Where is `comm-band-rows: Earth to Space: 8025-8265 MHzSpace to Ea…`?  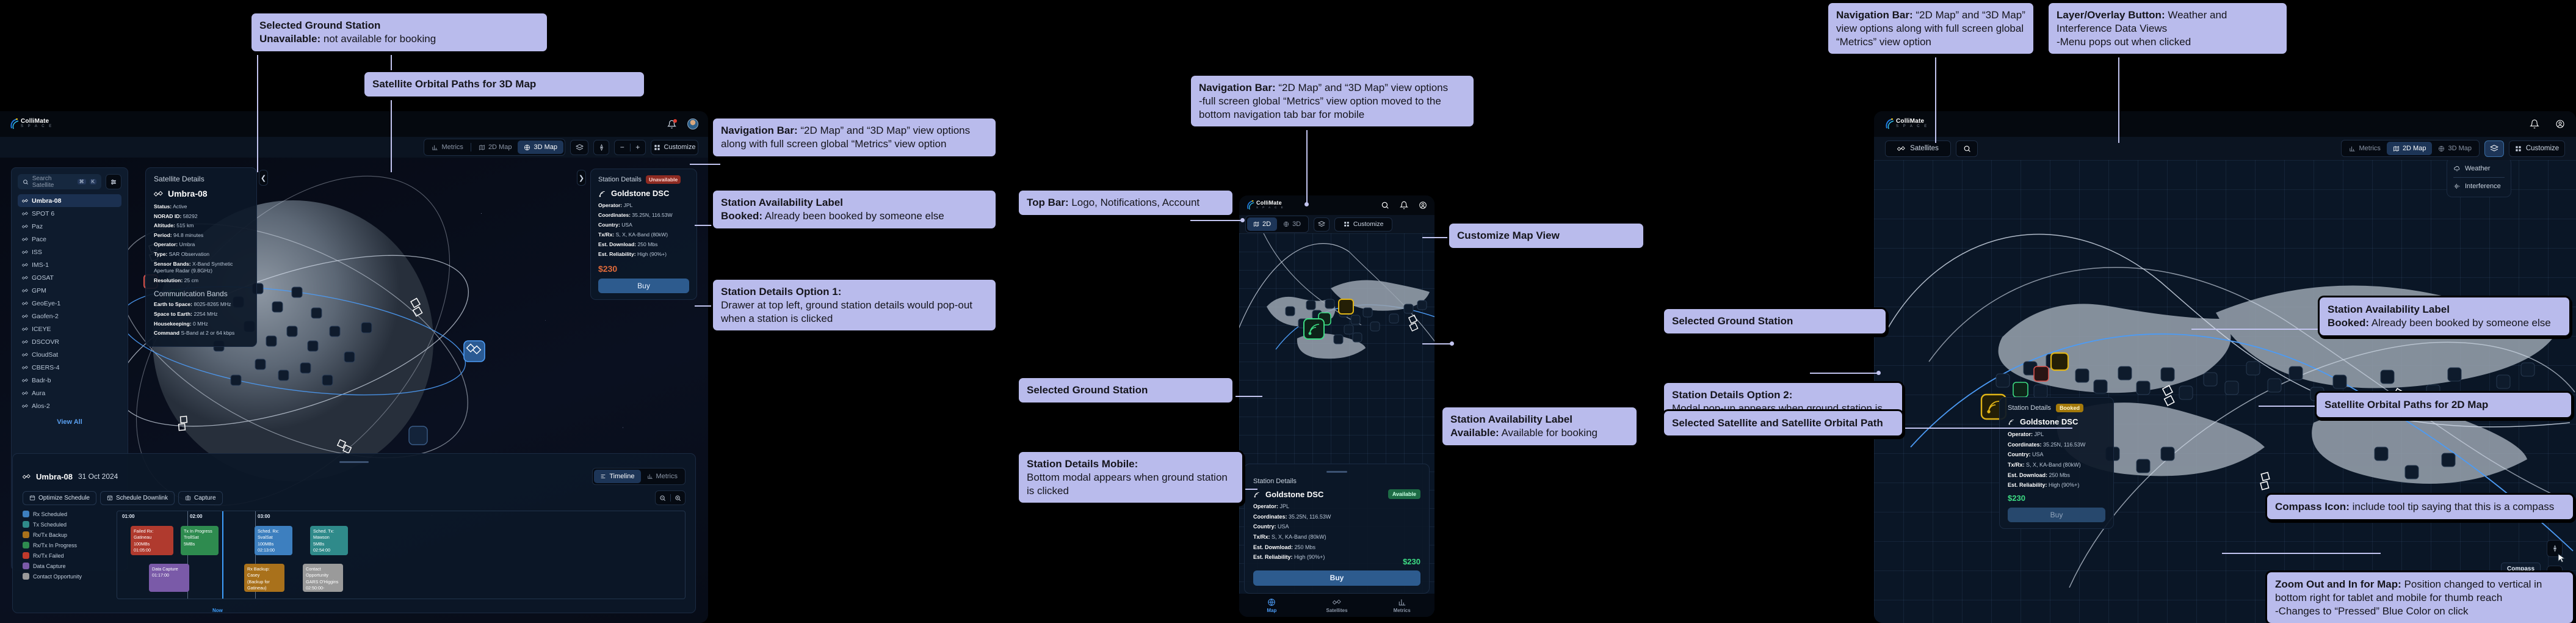
comm-band-rows: Earth to Space: 8025-8265 MHzSpace to Ea… is located at coordinates (201, 319).